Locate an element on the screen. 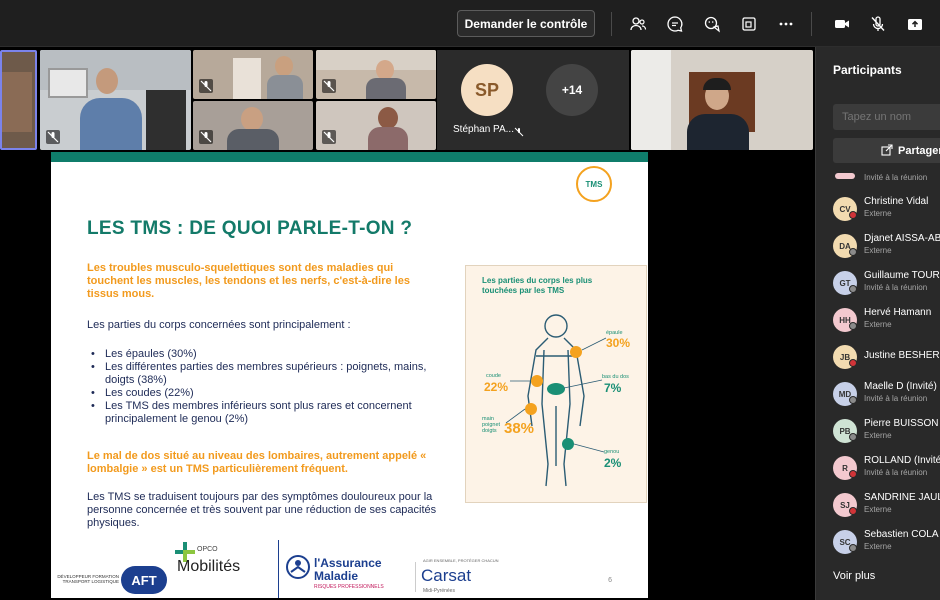  share-icon is located at coordinates (887, 150).